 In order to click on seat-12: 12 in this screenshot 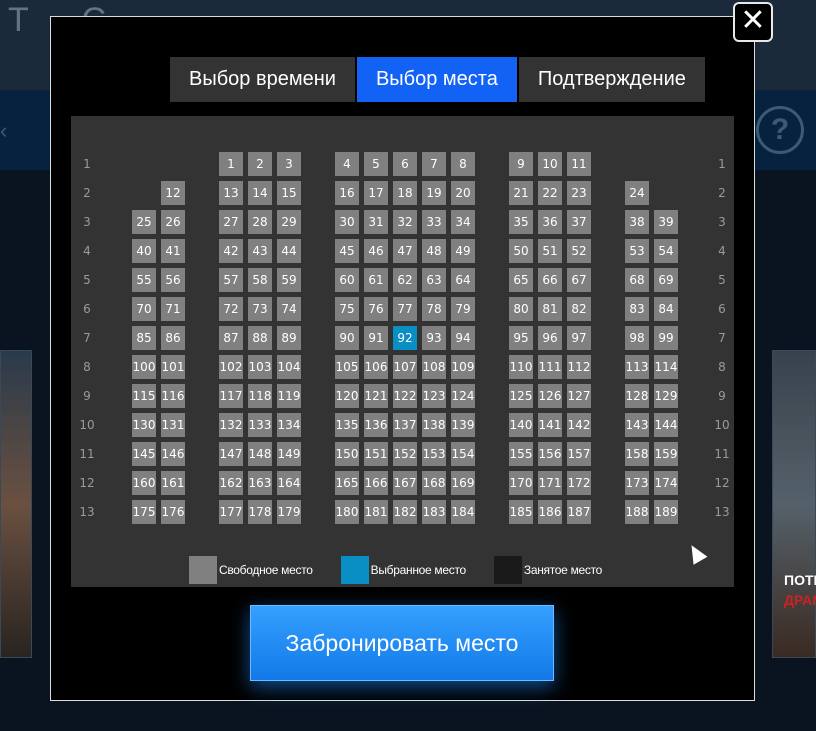, I will do `click(173, 193)`.